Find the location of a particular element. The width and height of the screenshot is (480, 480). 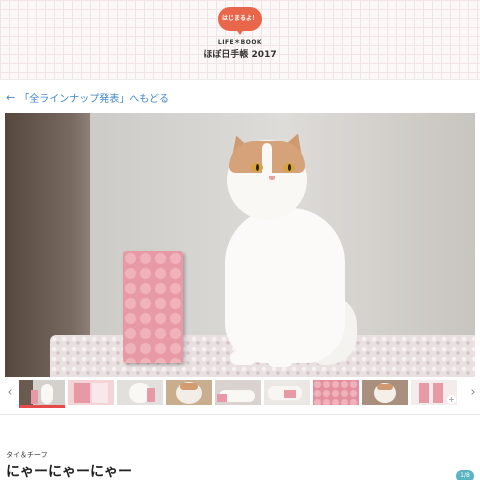

cat-paw-left is located at coordinates (243, 358).